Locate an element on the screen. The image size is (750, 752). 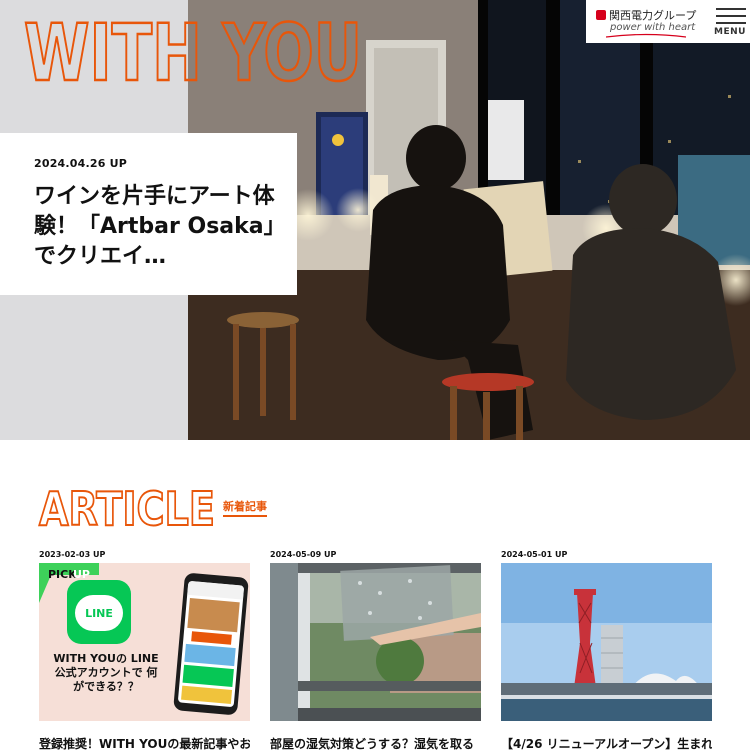
section-title-article: ARTICLE is located at coordinates (127, 506).